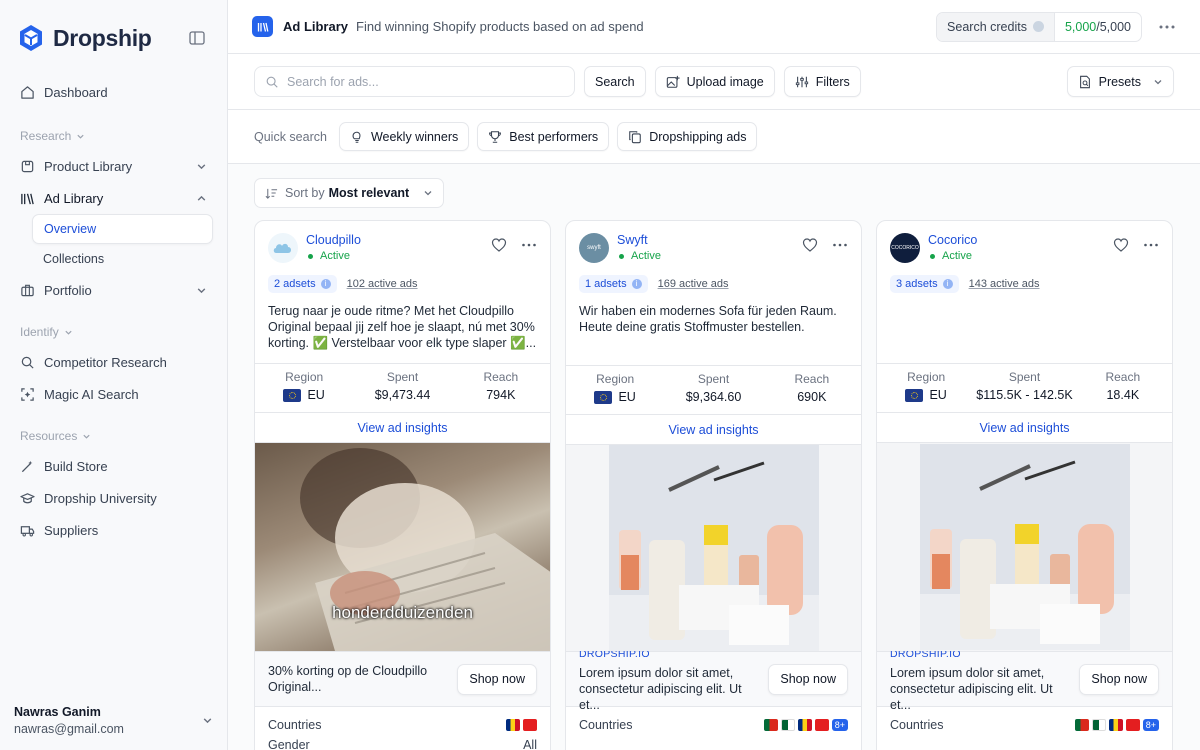 The height and width of the screenshot is (750, 1200). I want to click on sort-prefix: Sort by, so click(305, 193).